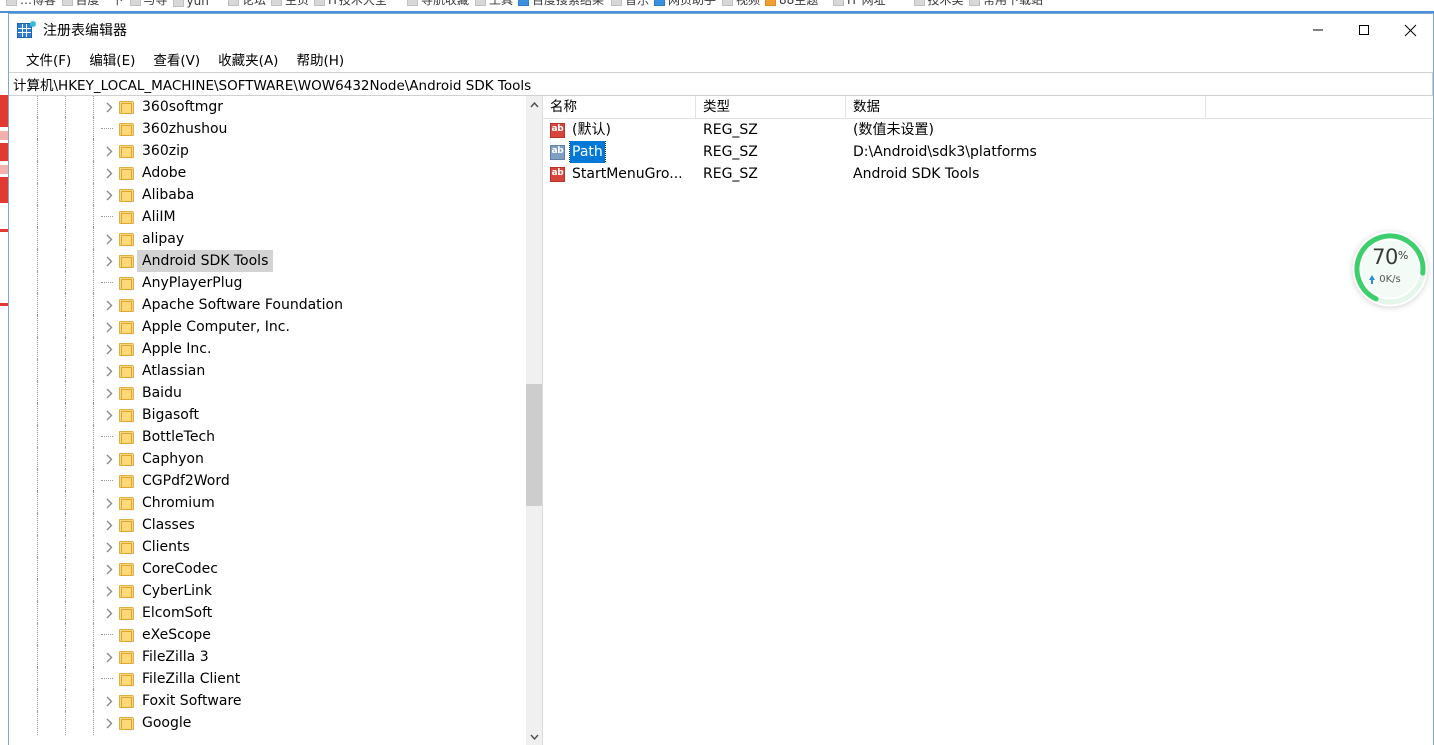 This screenshot has height=745, width=1434. I want to click on tree-item: AnyPlayerPlug, so click(267, 283).